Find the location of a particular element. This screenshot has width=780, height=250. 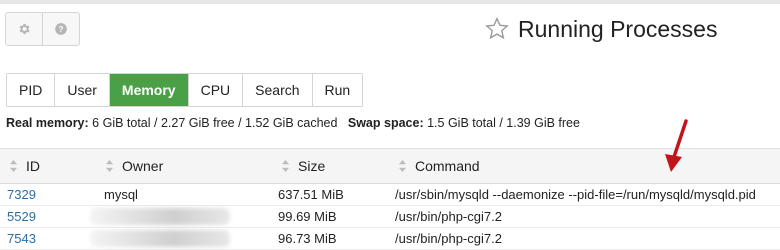

swap-space-label: Swap space: is located at coordinates (385, 123).